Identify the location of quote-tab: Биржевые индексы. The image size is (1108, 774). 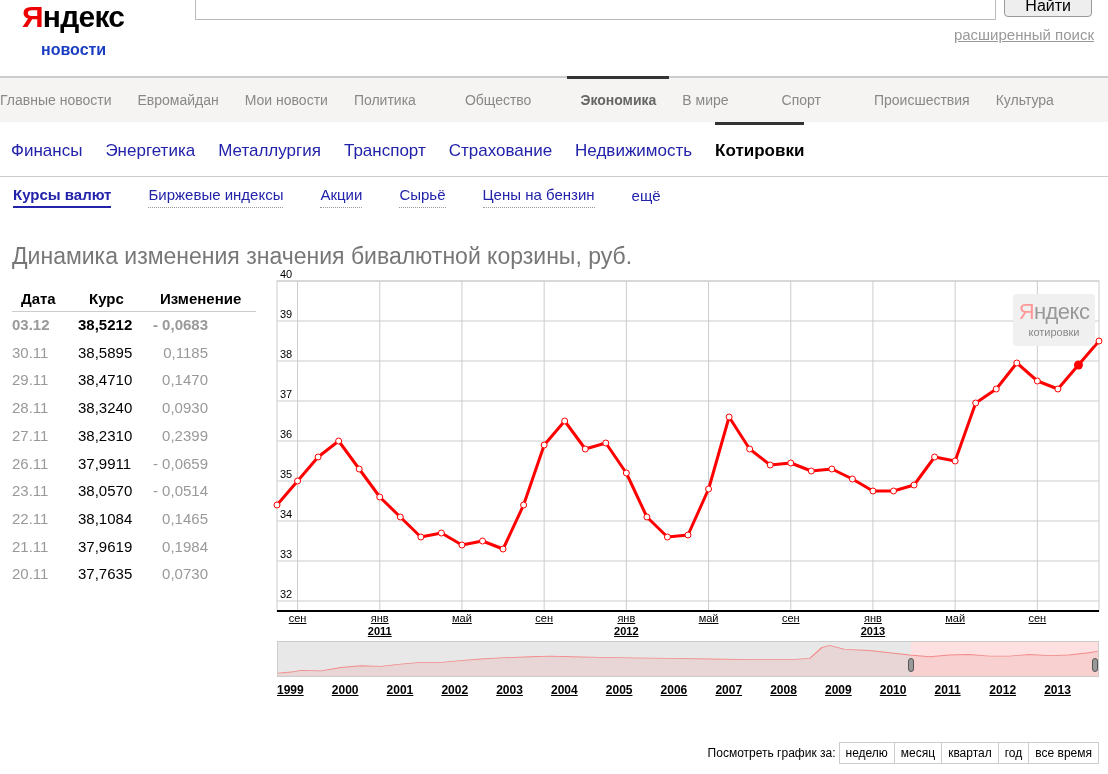
(216, 196).